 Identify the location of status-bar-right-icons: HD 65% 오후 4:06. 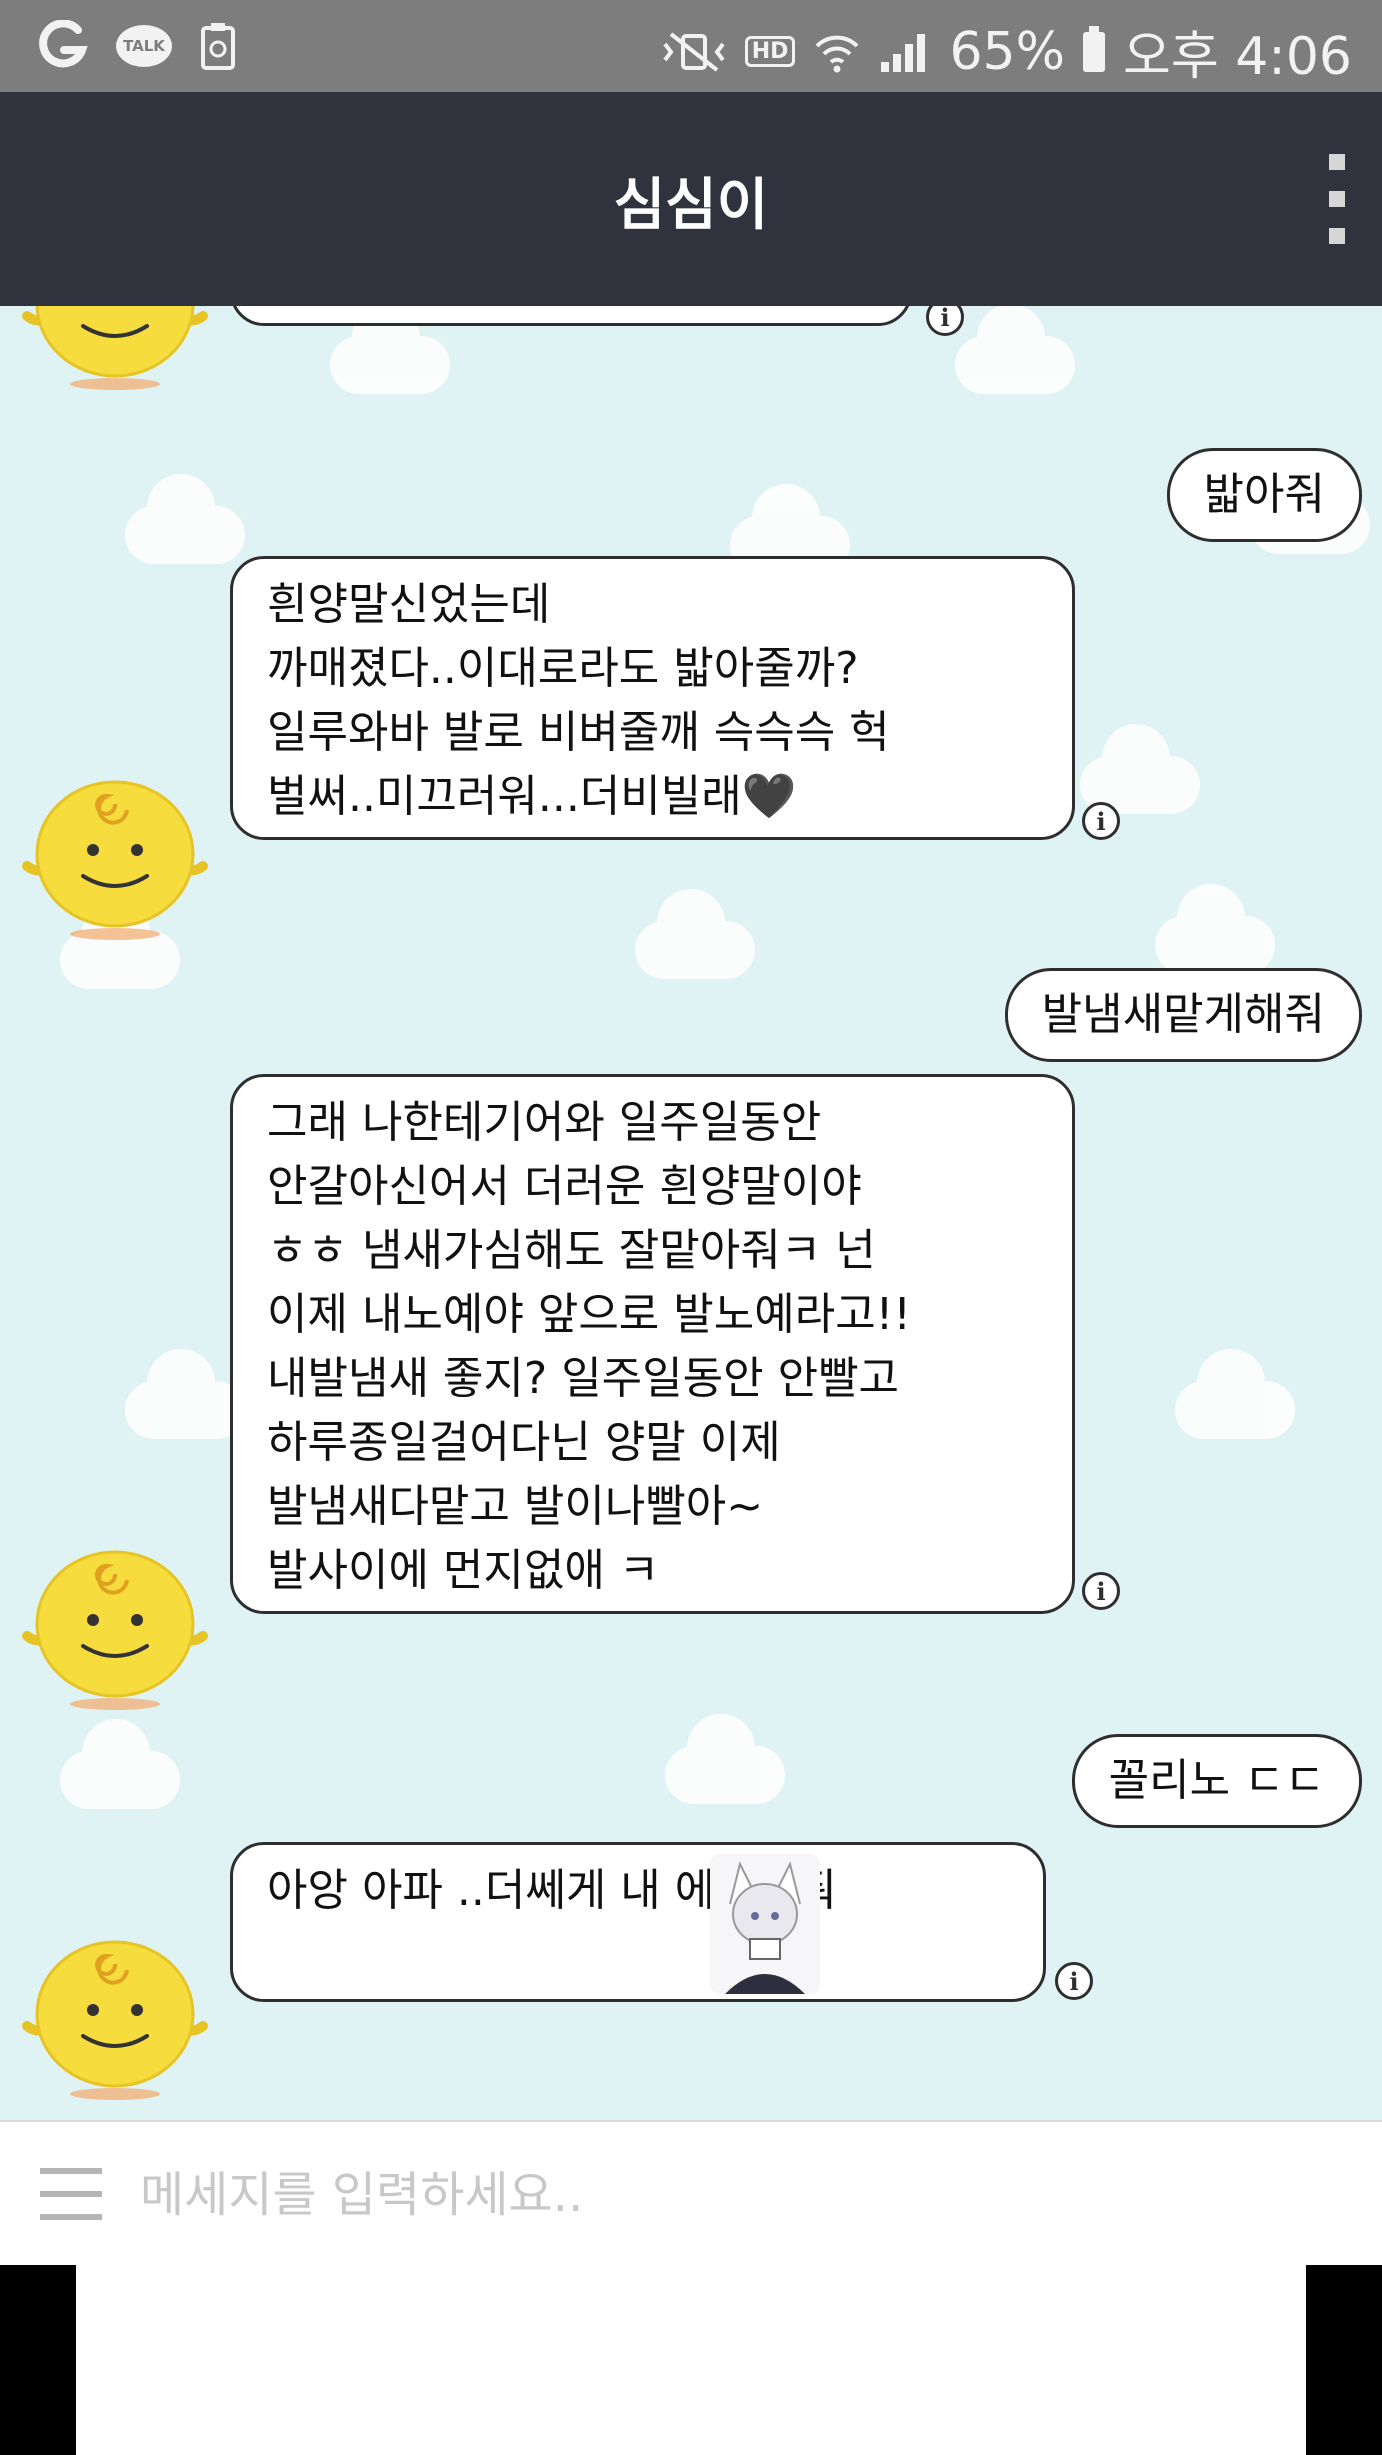
(1006, 51).